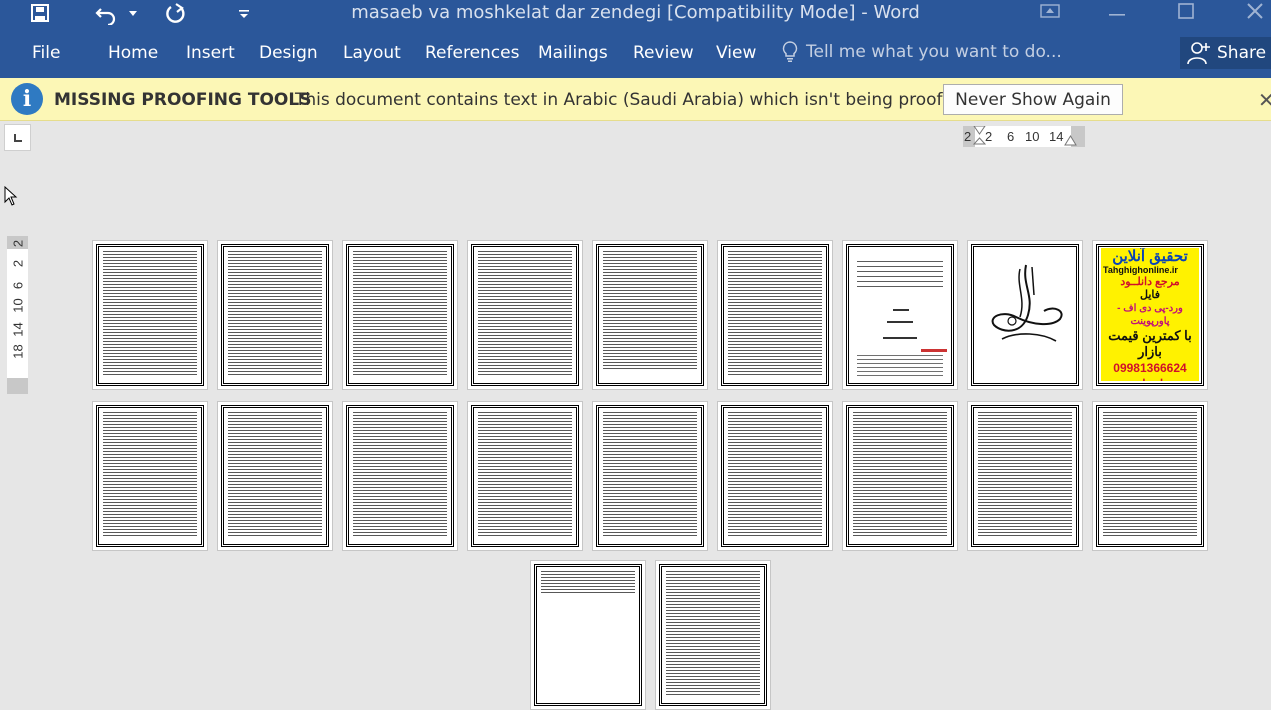 Image resolution: width=1271 pixels, height=710 pixels. What do you see at coordinates (1024, 136) in the screenshot?
I see `horizontal-ruler: 2 2 6 10 14` at bounding box center [1024, 136].